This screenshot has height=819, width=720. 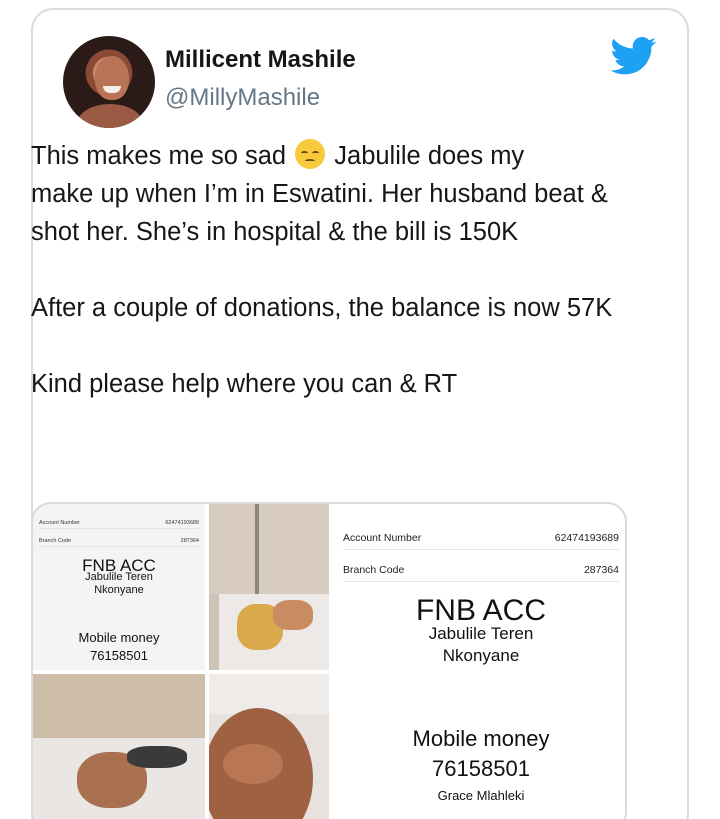 I want to click on mini-name1: Jabulile Teren, so click(x=119, y=577).